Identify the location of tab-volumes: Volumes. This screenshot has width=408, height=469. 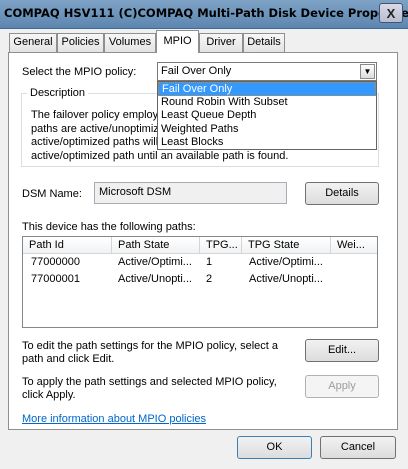
(130, 42).